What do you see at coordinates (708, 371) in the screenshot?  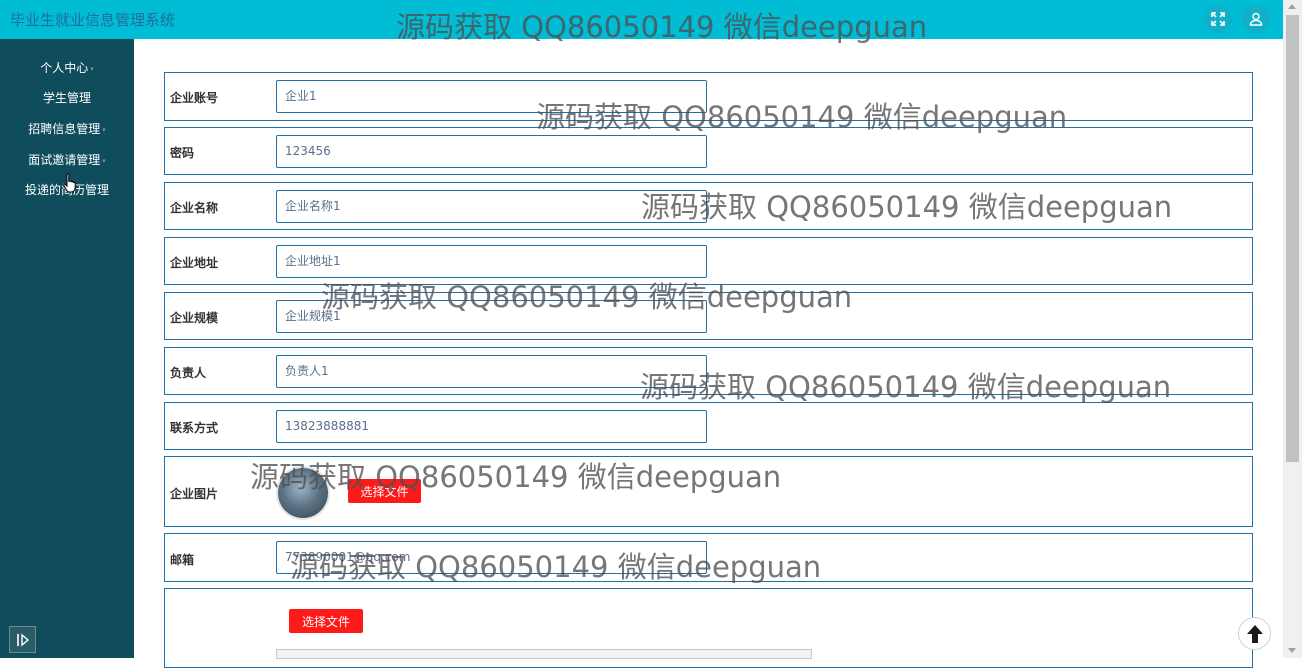 I see `form-row-contact-person: 负责人 负责人1` at bounding box center [708, 371].